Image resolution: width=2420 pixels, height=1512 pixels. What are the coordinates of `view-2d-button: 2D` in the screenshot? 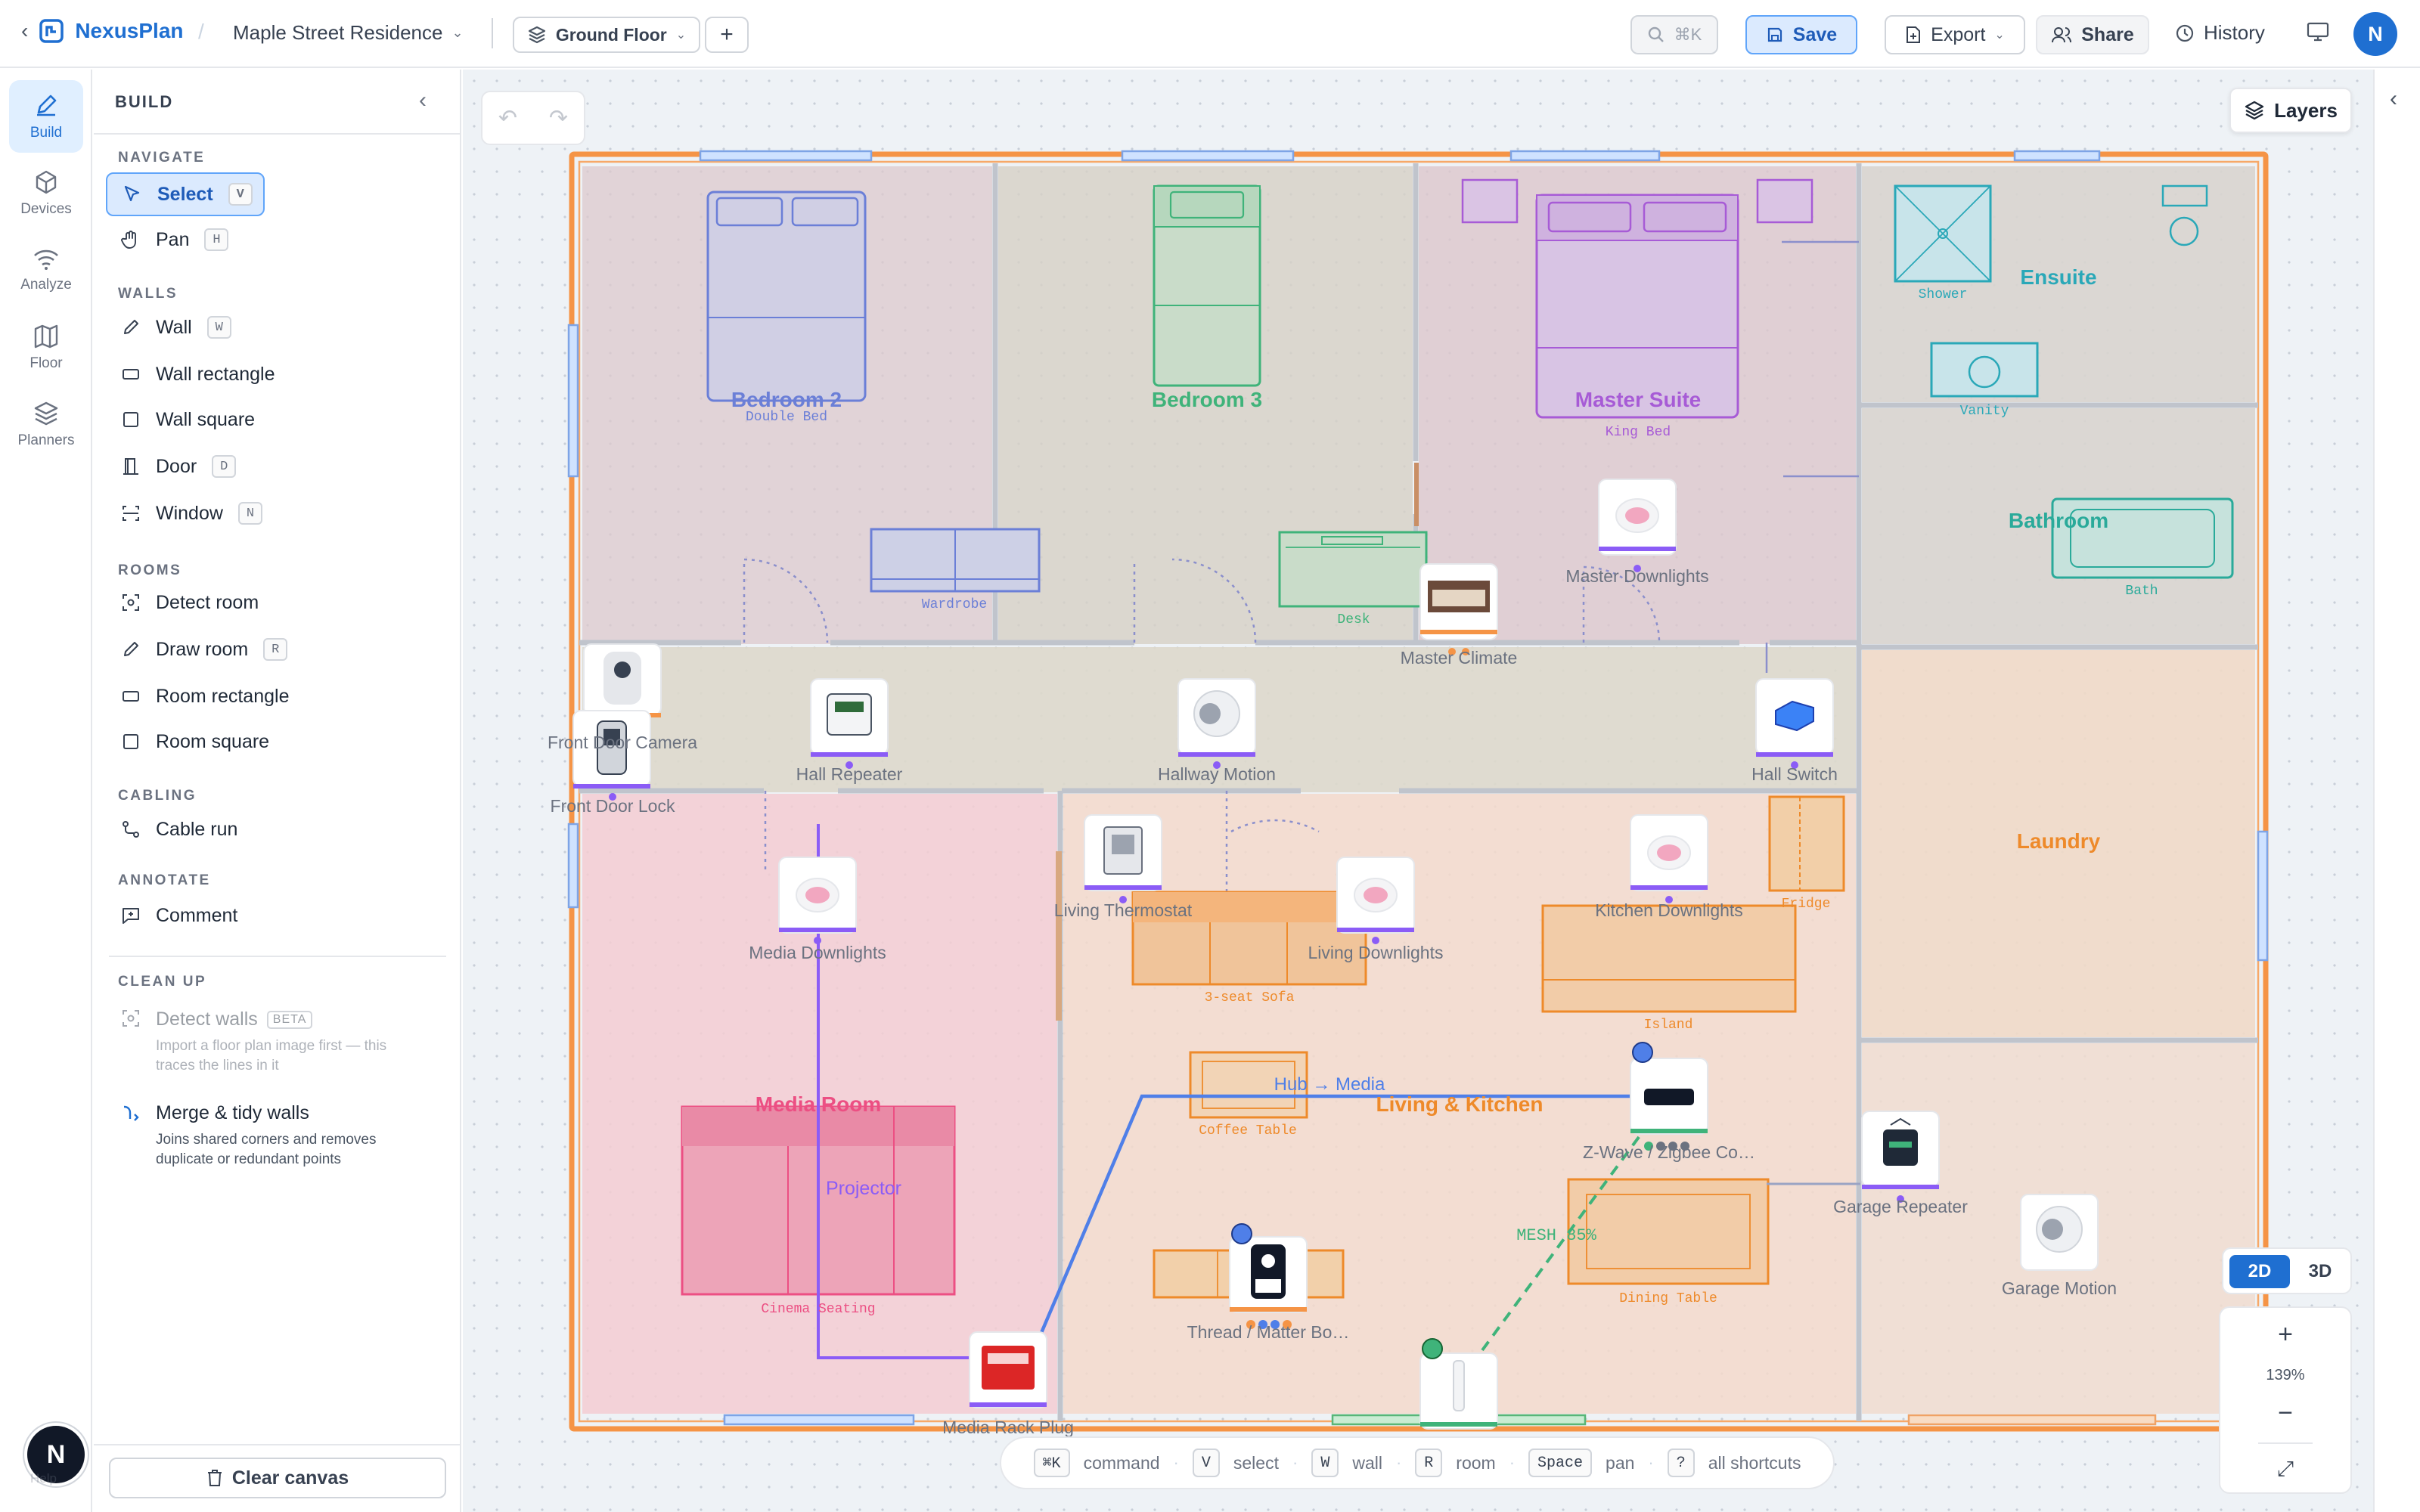 It's located at (2259, 1271).